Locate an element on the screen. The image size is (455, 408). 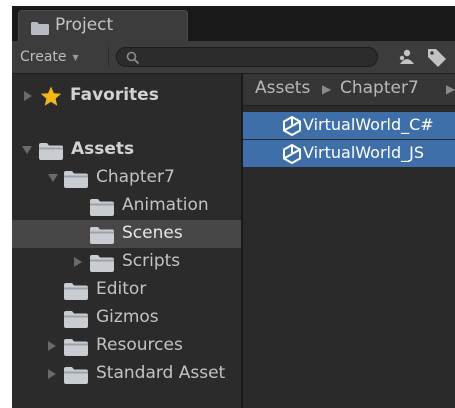
toolbar-divider is located at coordinates (108, 57).